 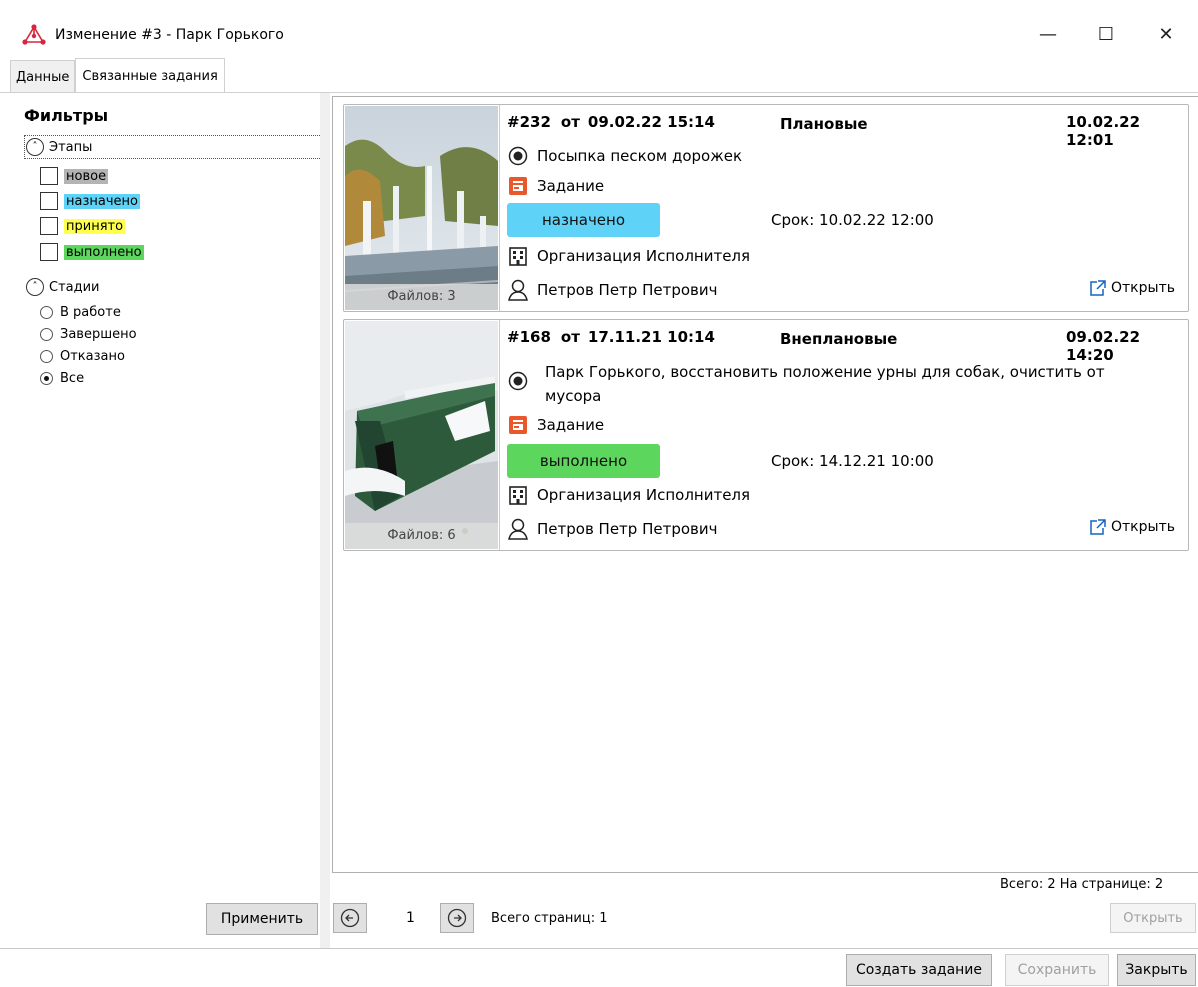 I want to click on task-type: Плановые, so click(x=824, y=124).